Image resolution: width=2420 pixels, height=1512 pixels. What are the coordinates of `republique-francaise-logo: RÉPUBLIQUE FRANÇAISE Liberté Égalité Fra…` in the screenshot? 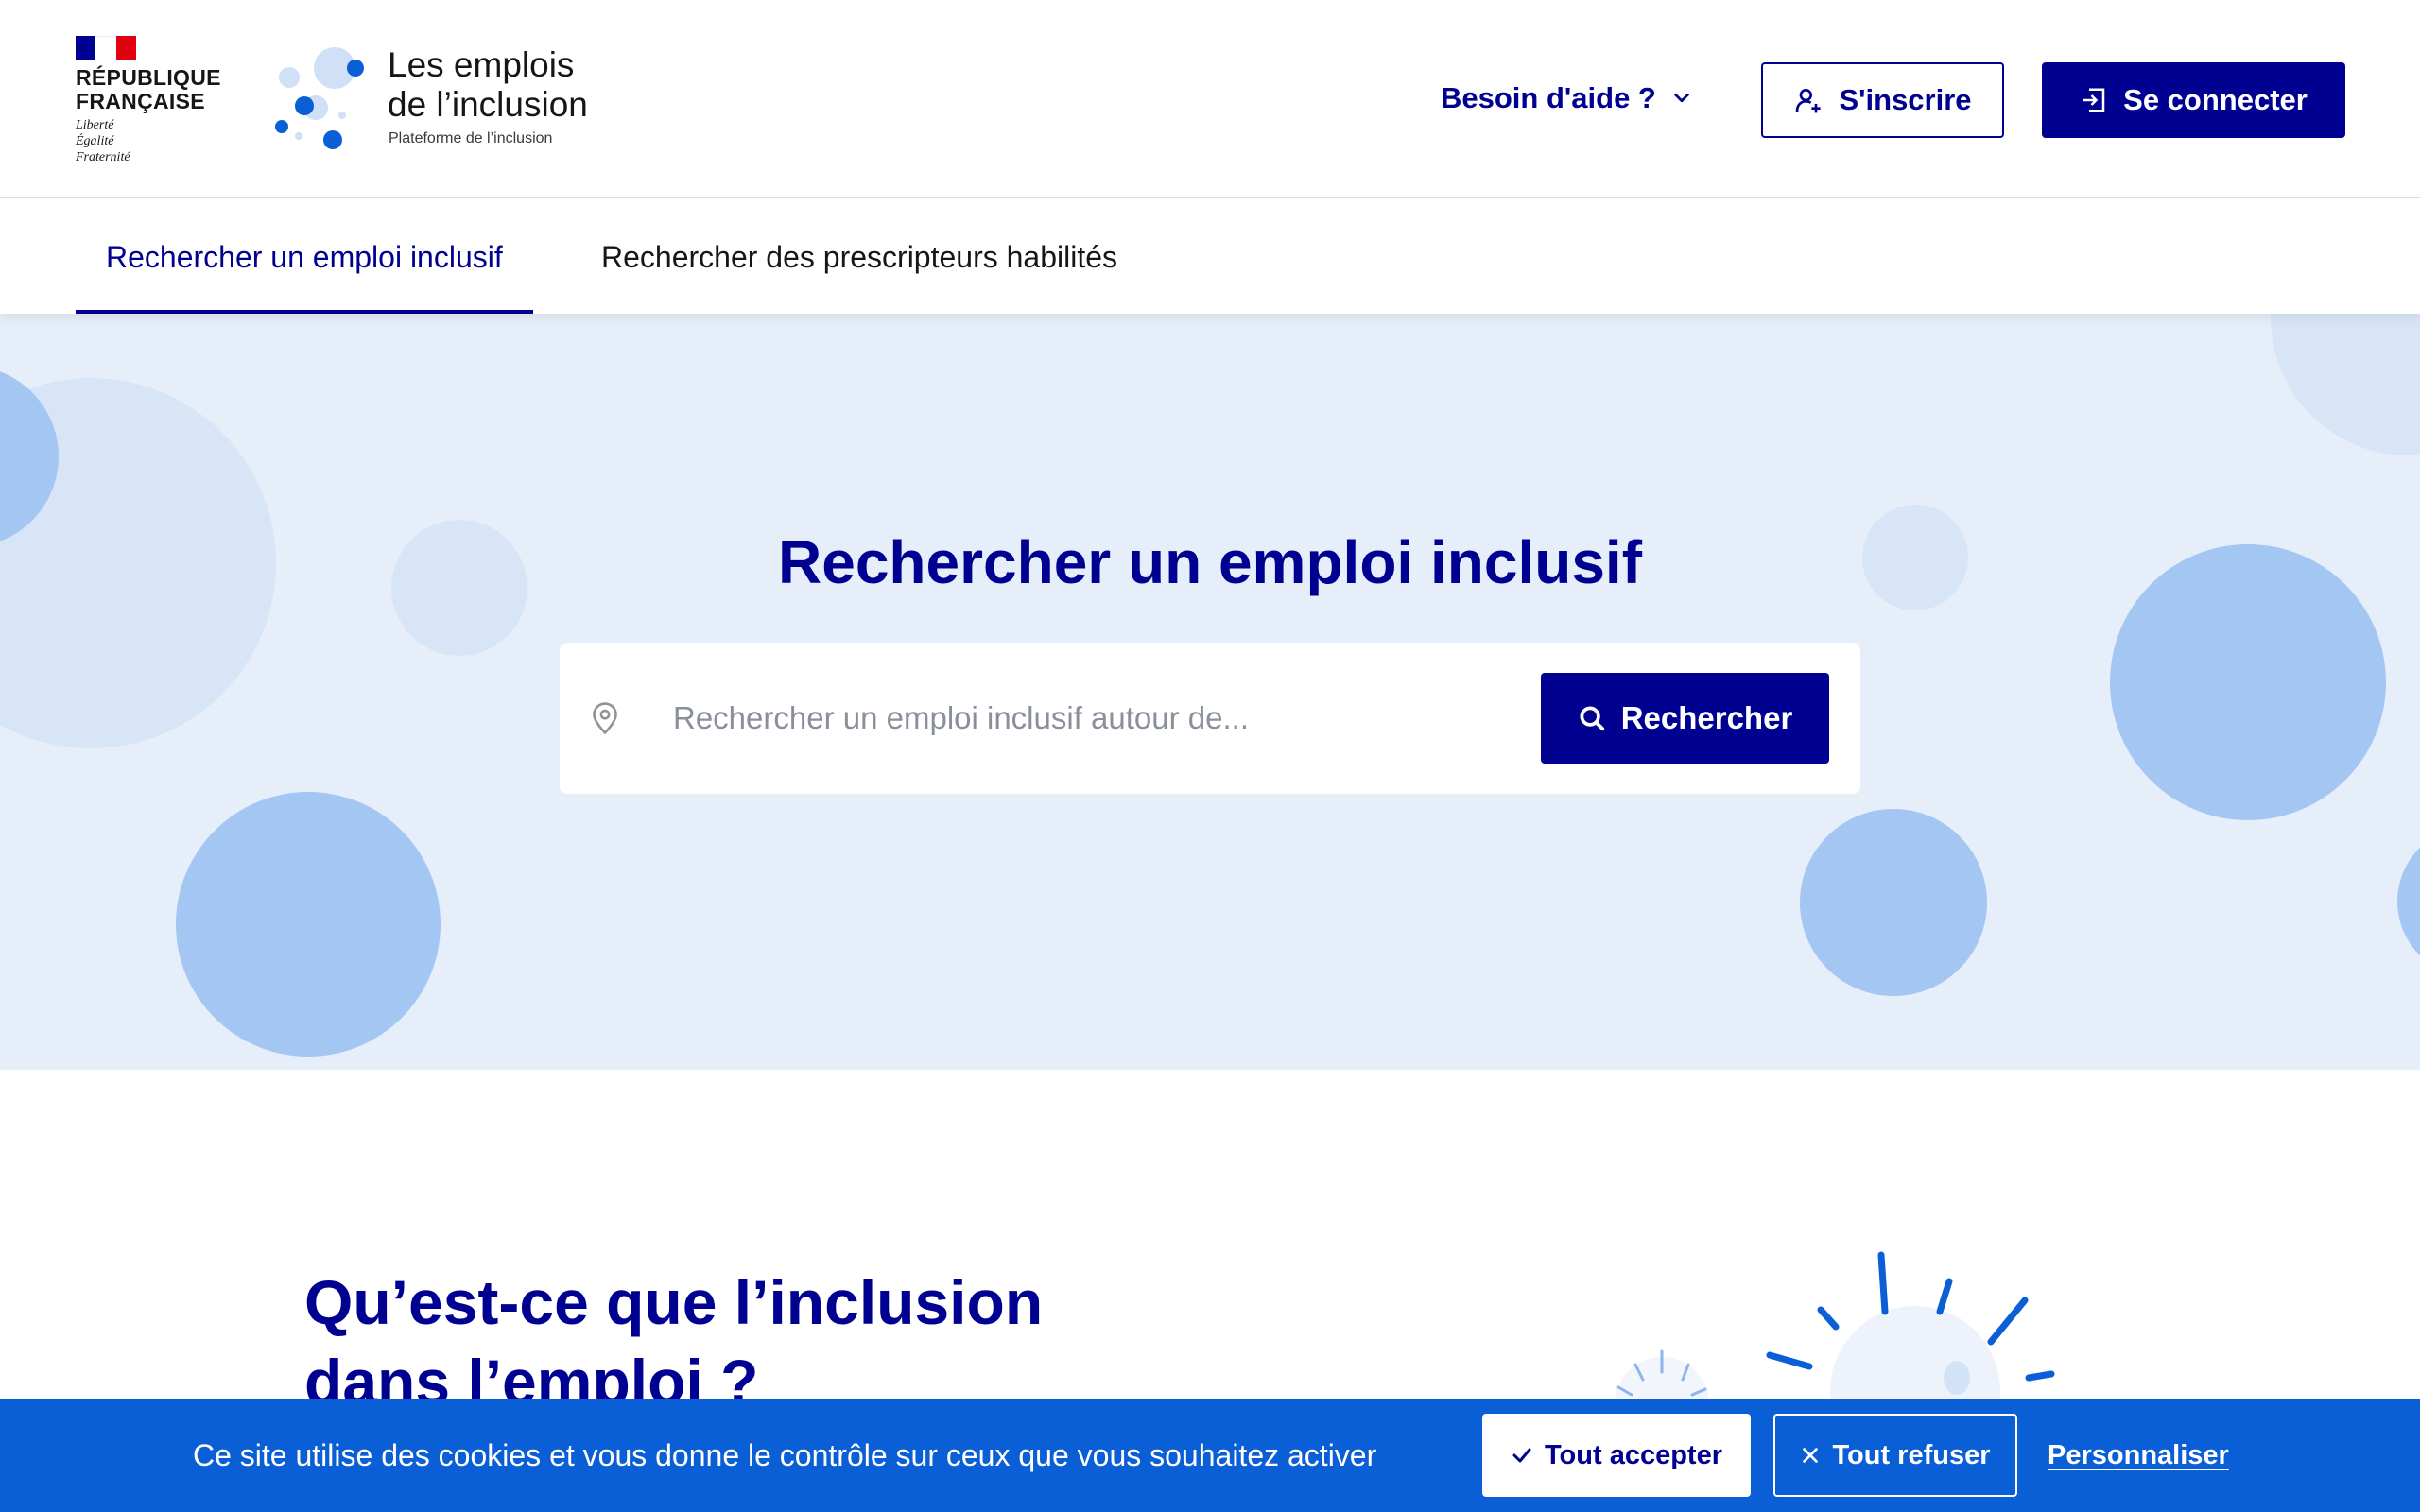 It's located at (151, 100).